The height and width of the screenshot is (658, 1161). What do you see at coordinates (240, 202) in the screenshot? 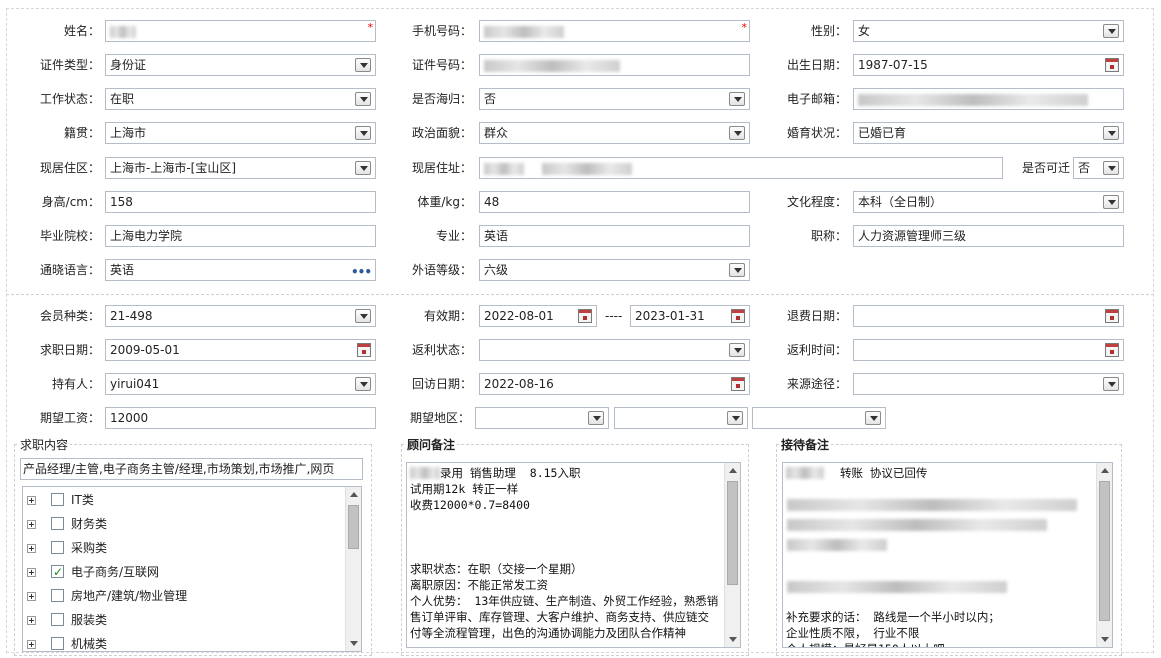
I see `height-field: 158` at bounding box center [240, 202].